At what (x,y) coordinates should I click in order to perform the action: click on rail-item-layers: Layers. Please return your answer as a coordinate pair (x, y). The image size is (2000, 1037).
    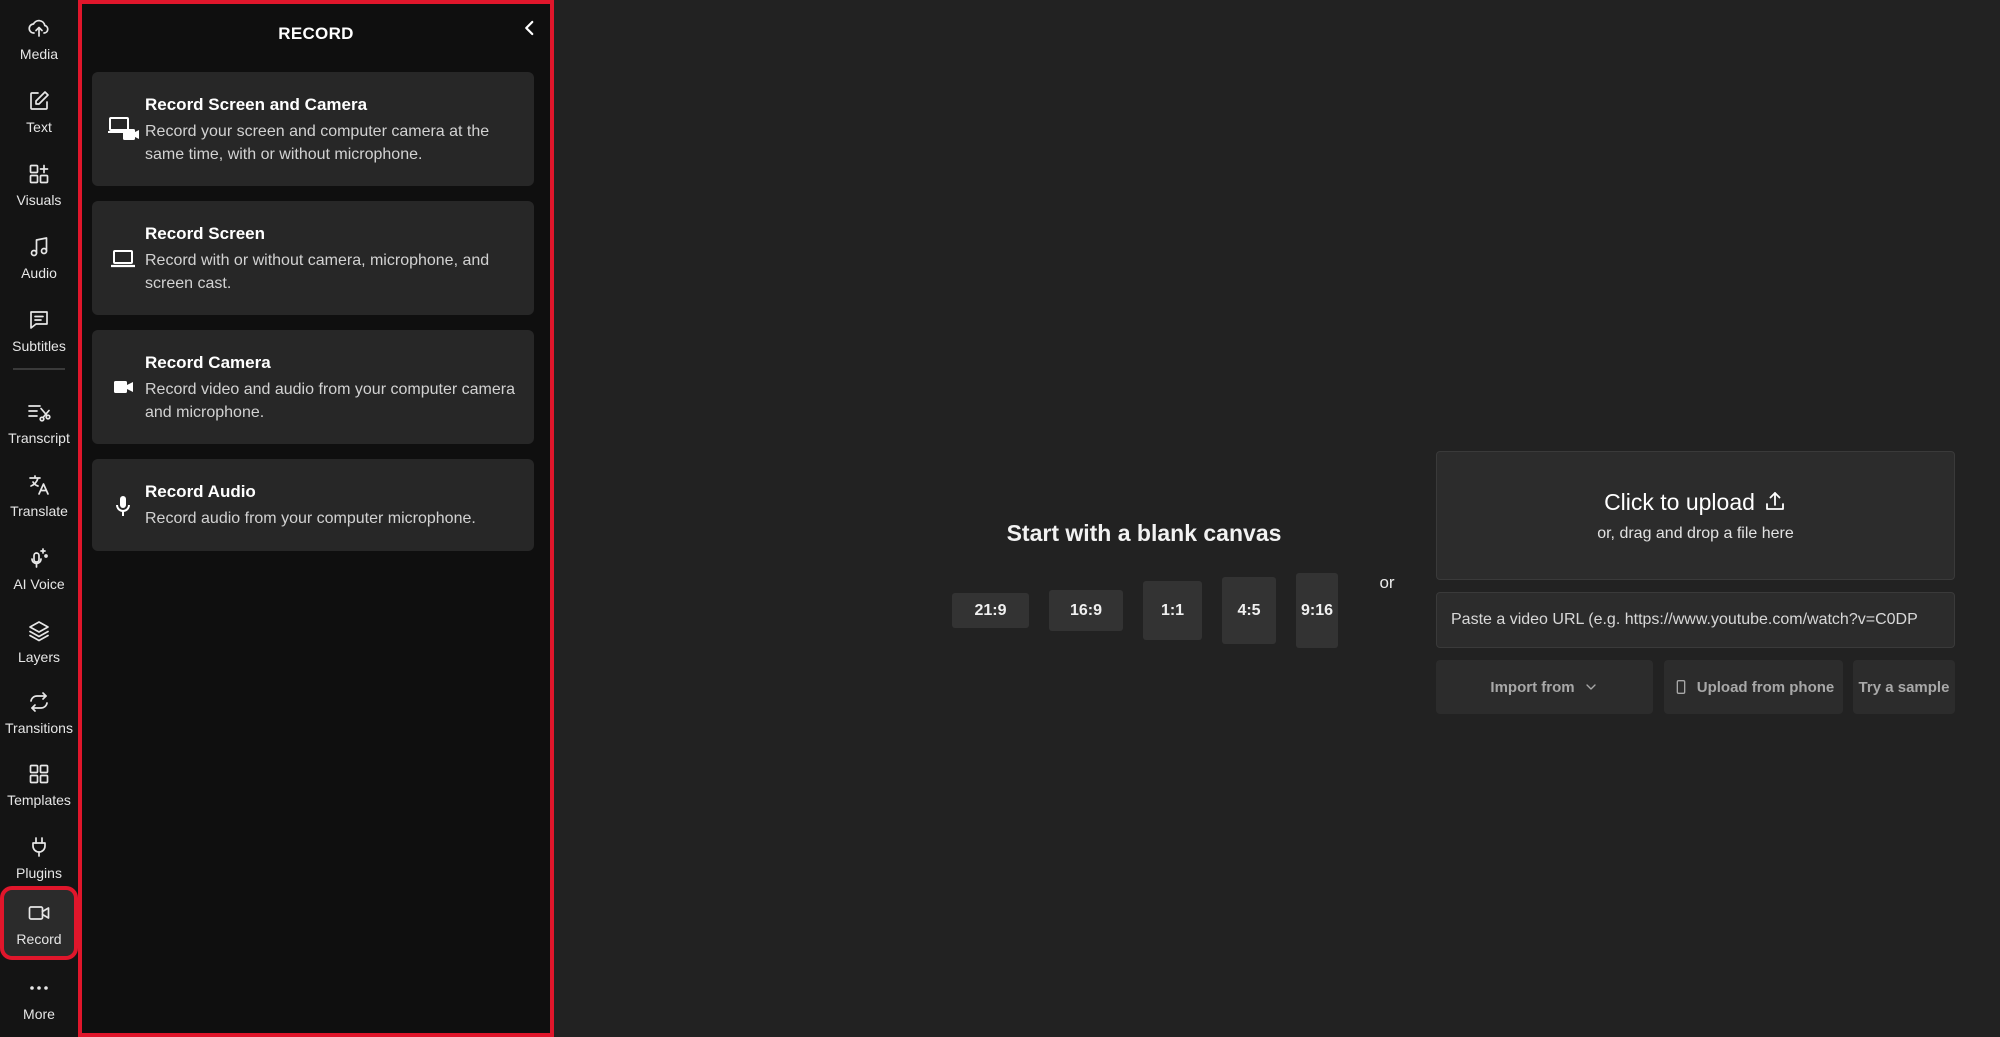
    Looking at the image, I should click on (39, 641).